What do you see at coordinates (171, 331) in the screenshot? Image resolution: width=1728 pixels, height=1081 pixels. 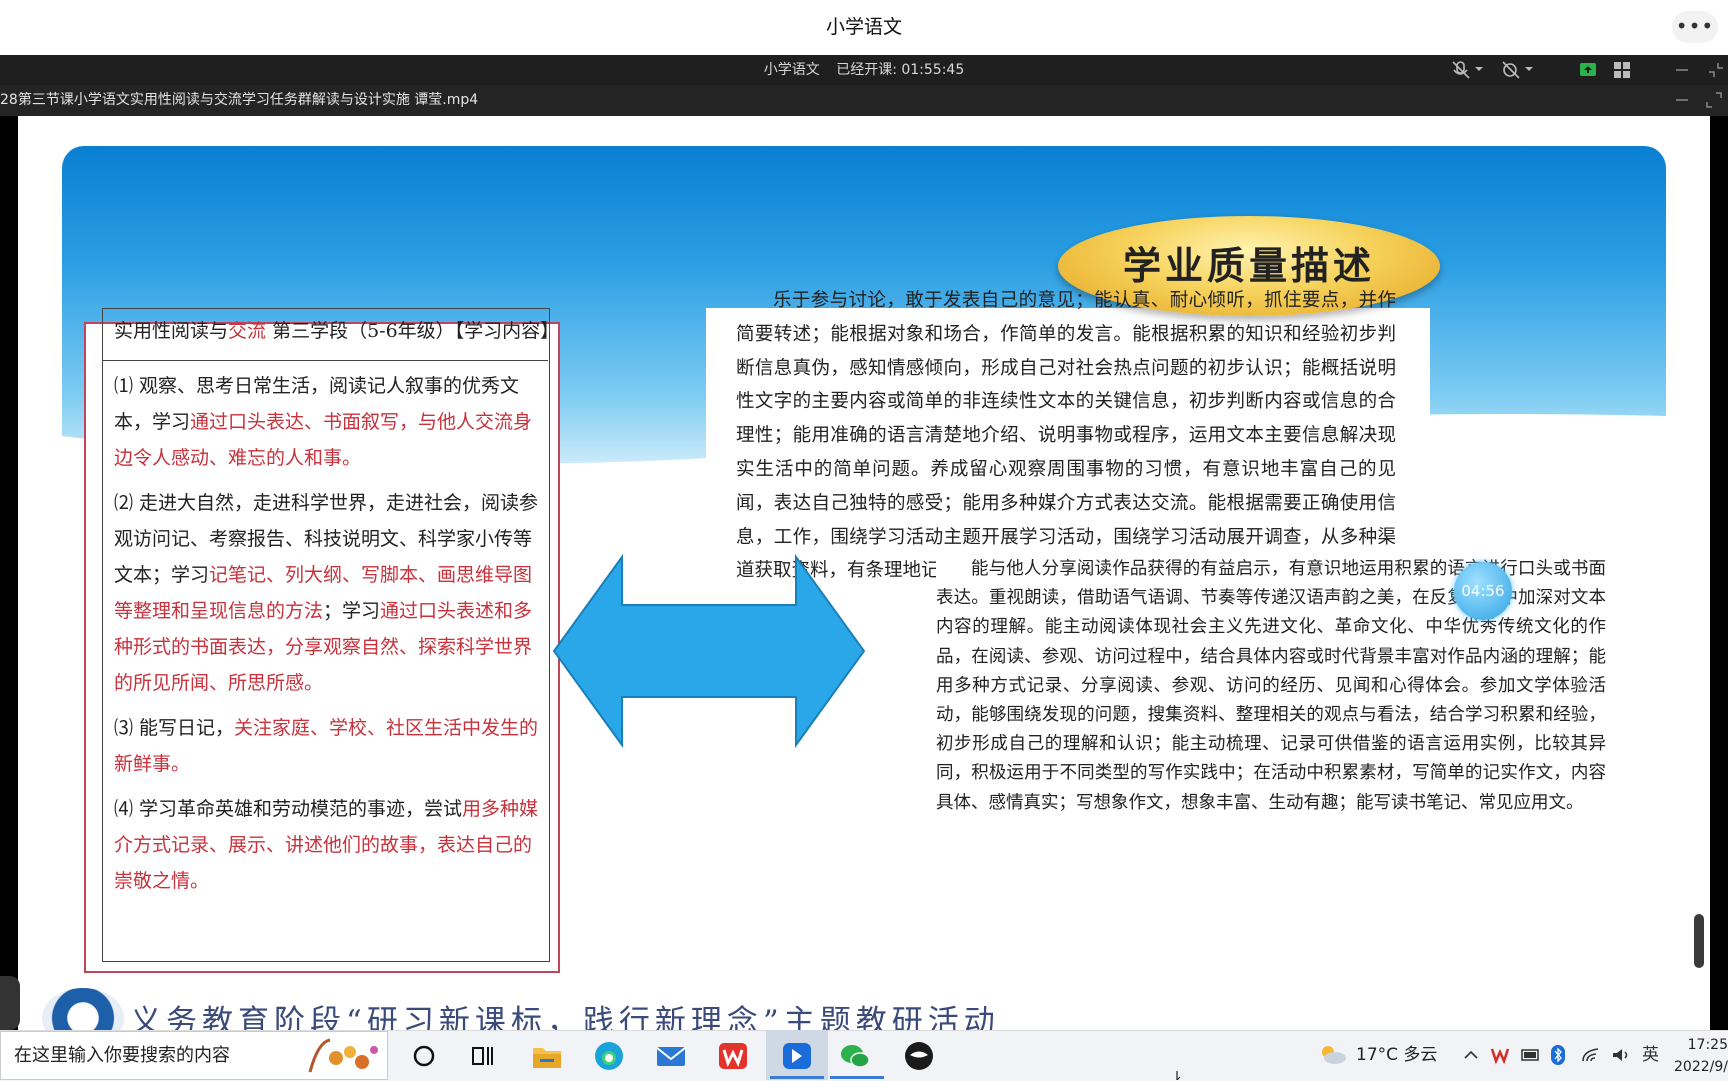 I see `title-part: 实用性阅读与` at bounding box center [171, 331].